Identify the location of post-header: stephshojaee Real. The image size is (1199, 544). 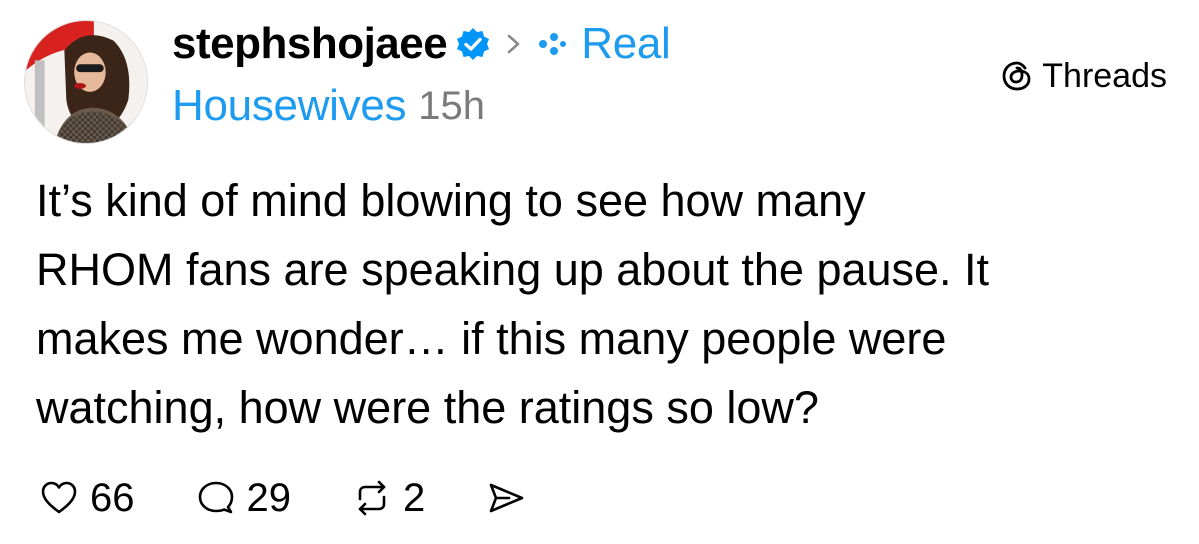
(421, 44).